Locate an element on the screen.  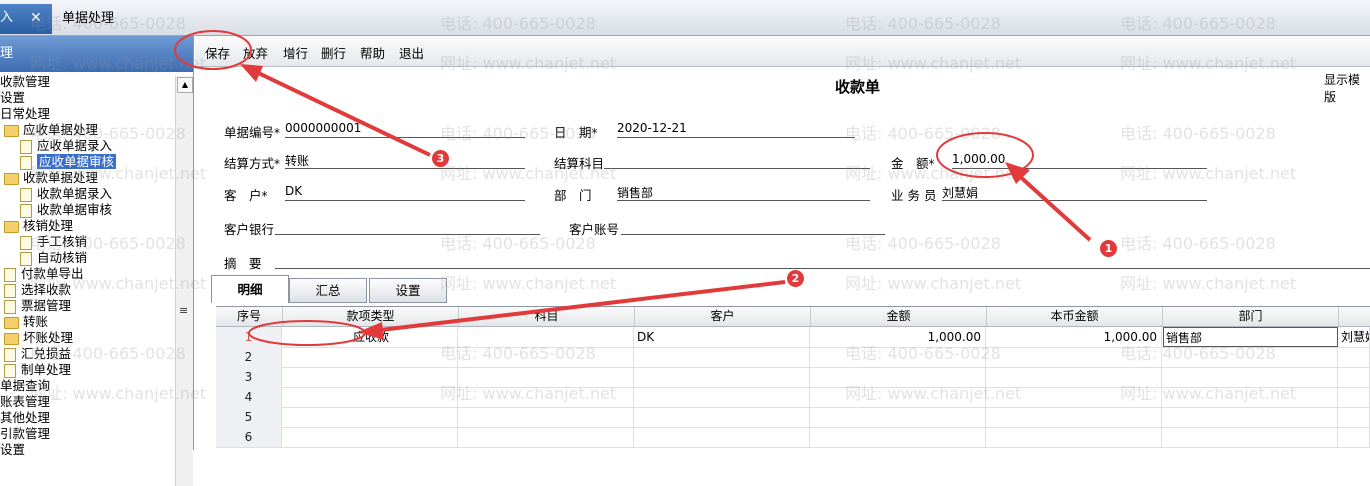
table-row: 6 is located at coordinates (793, 437).